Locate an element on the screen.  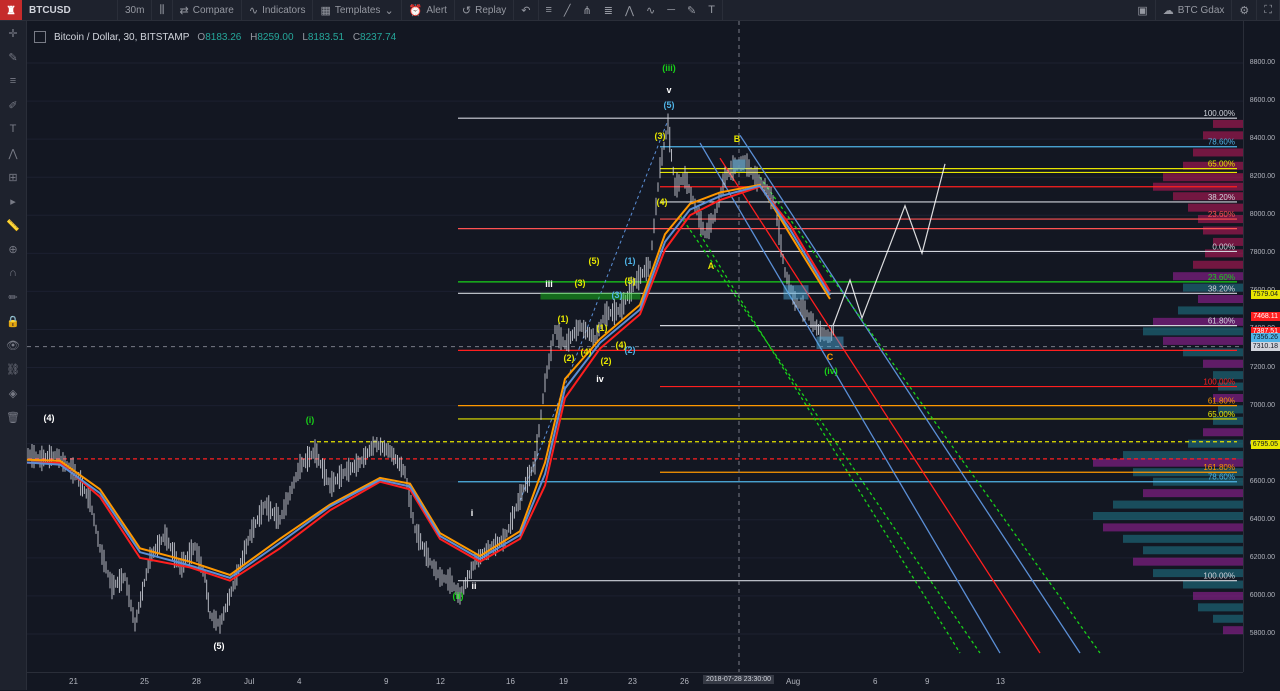
pattern-icon: ⋀ is located at coordinates (629, 10).